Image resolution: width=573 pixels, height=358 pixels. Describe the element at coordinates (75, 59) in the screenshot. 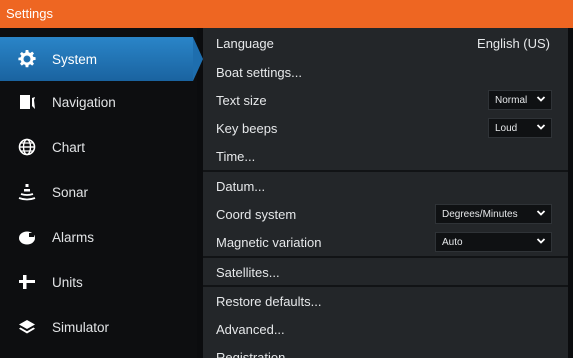

I see `sidebar-item-label: System` at that location.